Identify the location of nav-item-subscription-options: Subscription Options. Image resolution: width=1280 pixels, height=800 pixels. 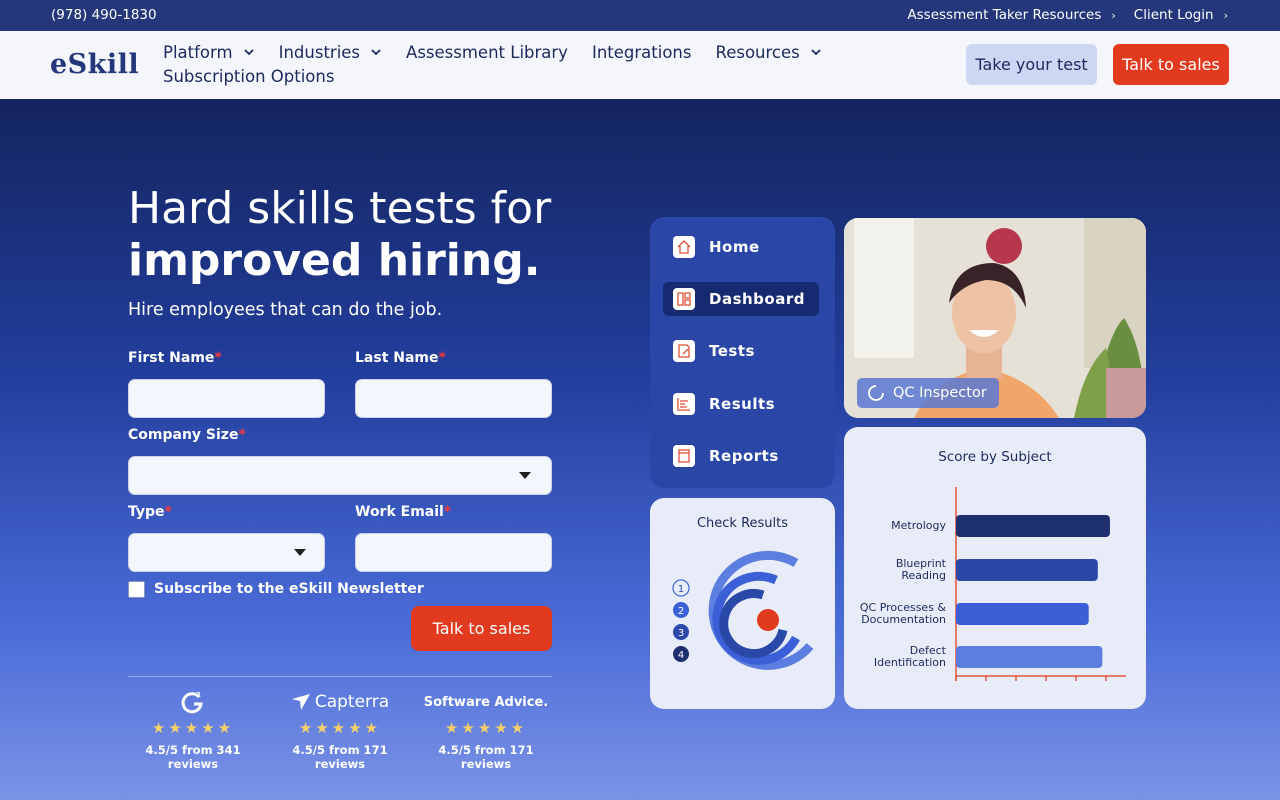
(248, 76).